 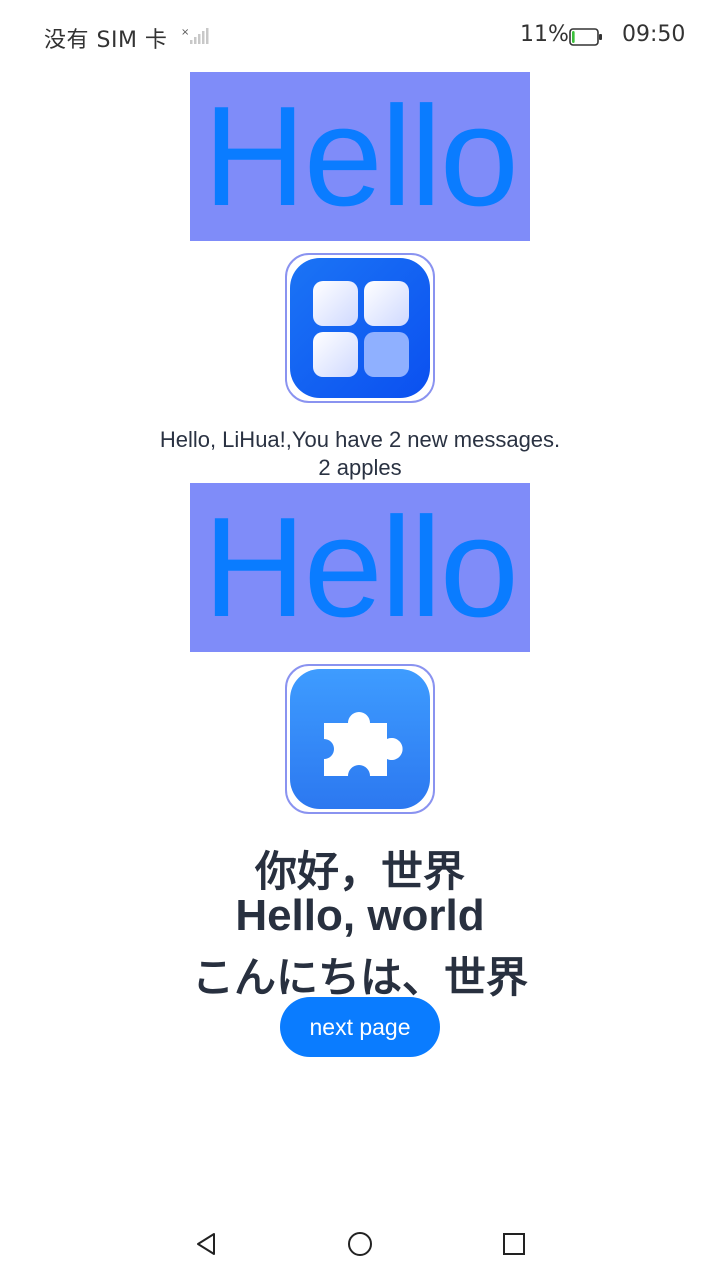 What do you see at coordinates (586, 37) in the screenshot?
I see `battery-icon` at bounding box center [586, 37].